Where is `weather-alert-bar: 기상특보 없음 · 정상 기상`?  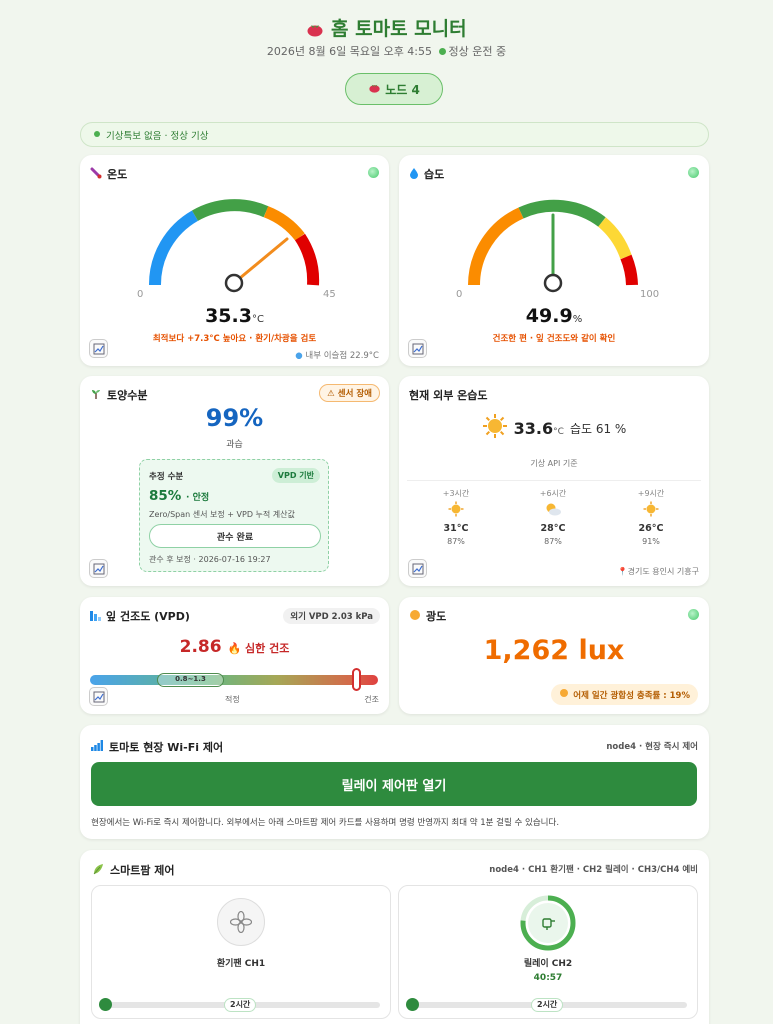 weather-alert-bar: 기상특보 없음 · 정상 기상 is located at coordinates (394, 134).